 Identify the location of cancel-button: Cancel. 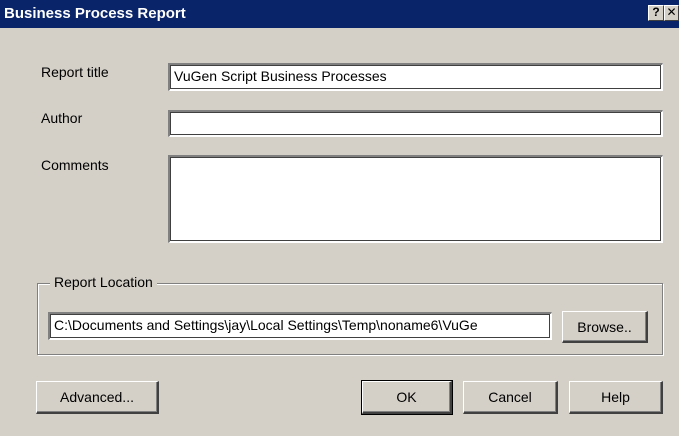
(510, 397).